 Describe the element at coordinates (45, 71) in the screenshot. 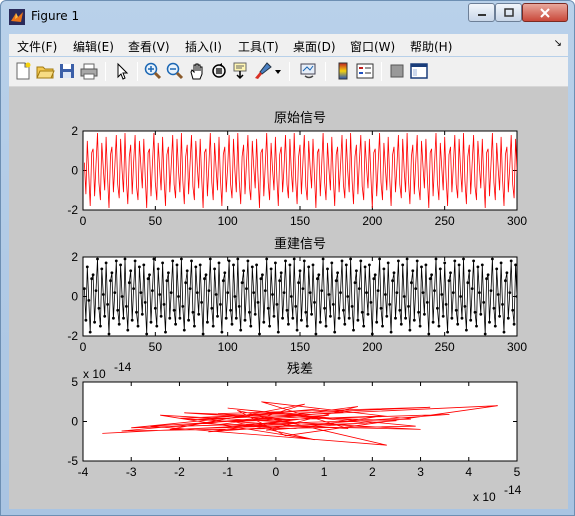

I see `open-icon` at that location.